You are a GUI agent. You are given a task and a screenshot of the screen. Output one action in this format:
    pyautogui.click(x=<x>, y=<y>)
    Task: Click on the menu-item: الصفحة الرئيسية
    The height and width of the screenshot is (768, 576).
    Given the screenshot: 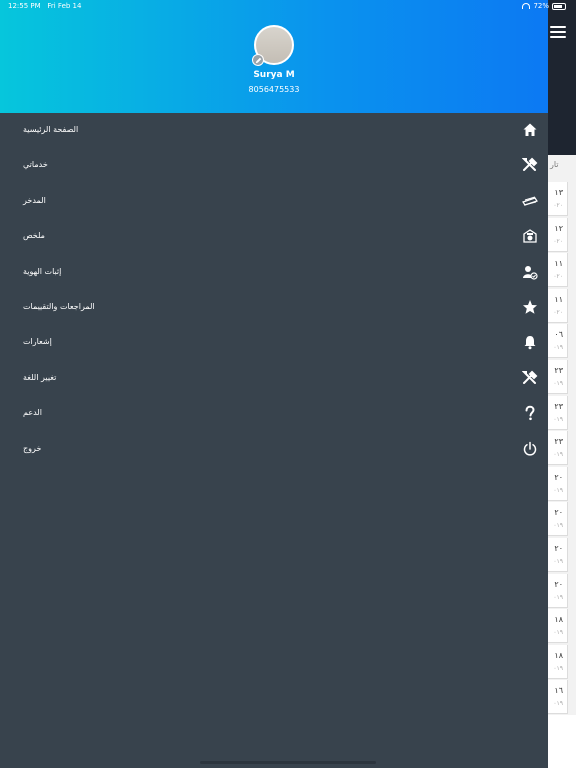 What is the action you would take?
    pyautogui.click(x=274, y=130)
    